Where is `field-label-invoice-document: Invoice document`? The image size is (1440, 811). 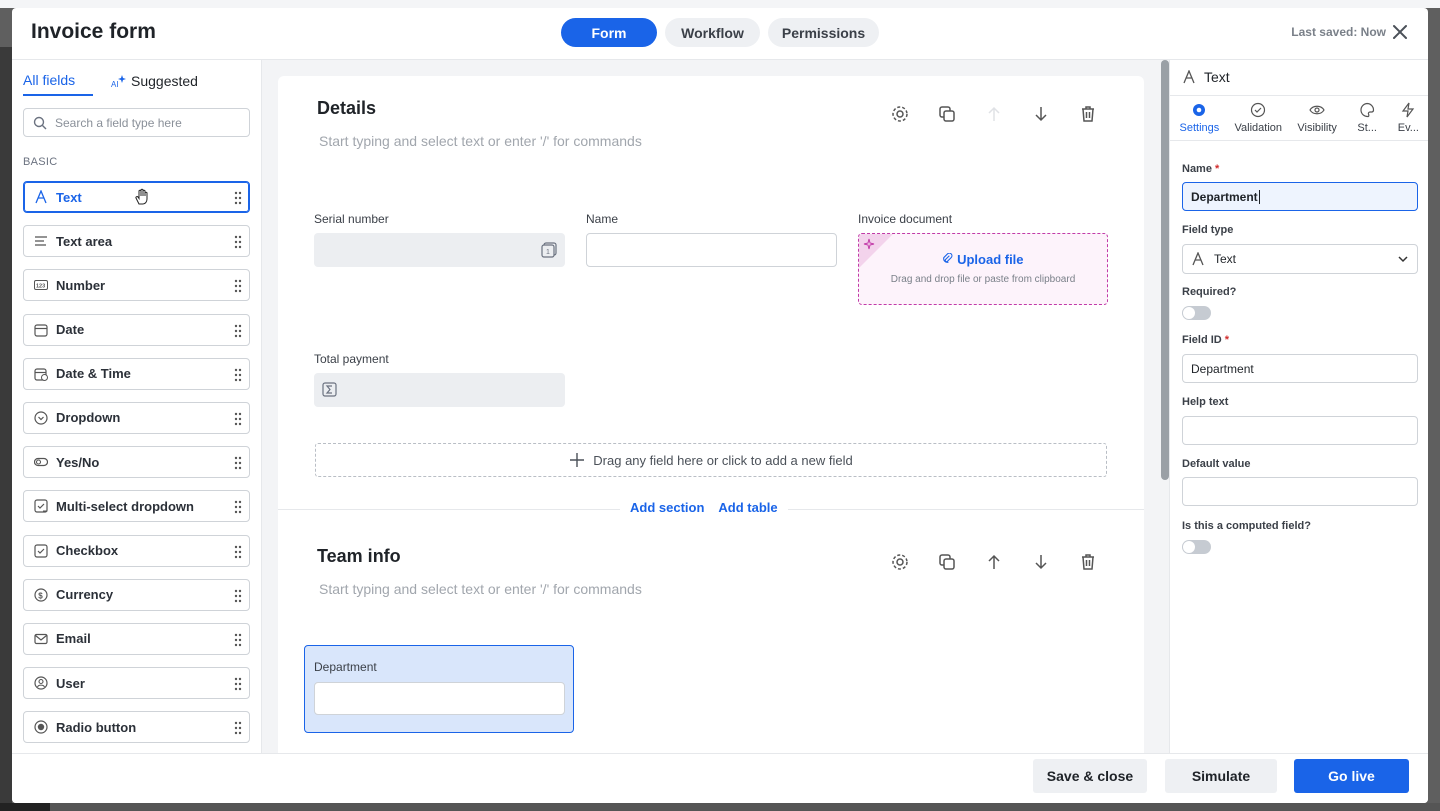 field-label-invoice-document: Invoice document is located at coordinates (905, 219).